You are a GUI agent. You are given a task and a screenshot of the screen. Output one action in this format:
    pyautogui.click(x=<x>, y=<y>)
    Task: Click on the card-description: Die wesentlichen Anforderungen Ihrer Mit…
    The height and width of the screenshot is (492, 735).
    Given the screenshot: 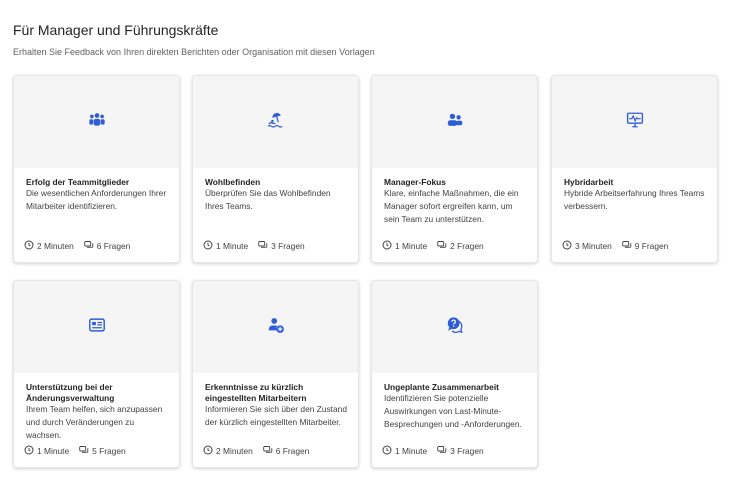 What is the action you would take?
    pyautogui.click(x=96, y=199)
    